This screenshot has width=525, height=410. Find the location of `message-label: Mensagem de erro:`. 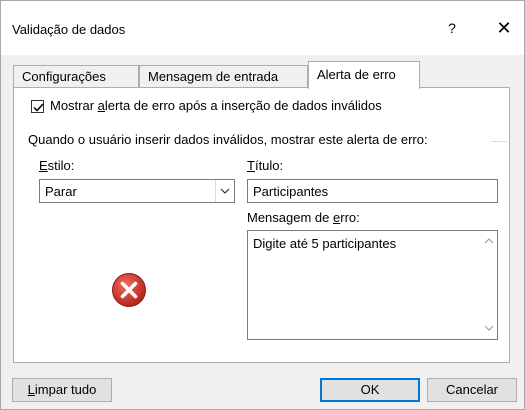

message-label: Mensagem de erro: is located at coordinates (303, 217).